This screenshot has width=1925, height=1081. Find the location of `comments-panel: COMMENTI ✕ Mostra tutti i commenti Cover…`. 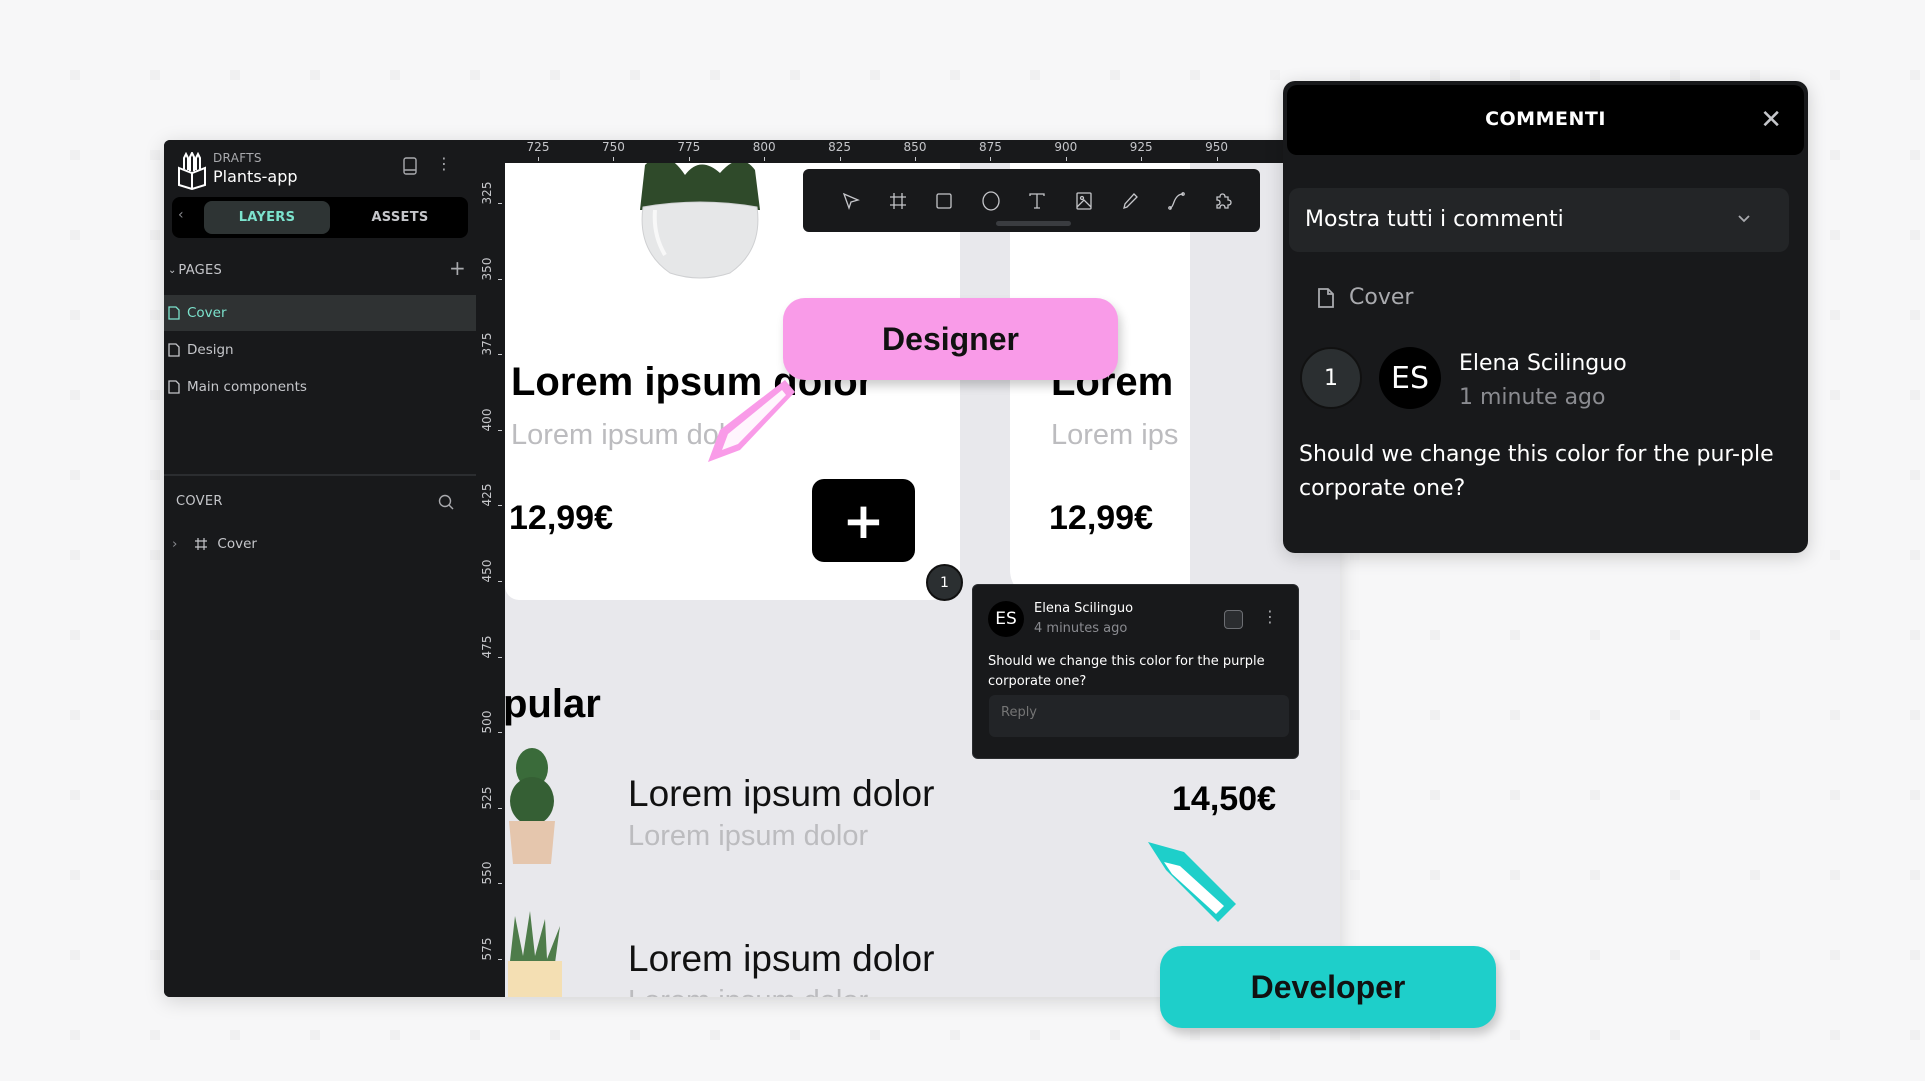

comments-panel: COMMENTI ✕ Mostra tutti i commenti Cover… is located at coordinates (1545, 317).